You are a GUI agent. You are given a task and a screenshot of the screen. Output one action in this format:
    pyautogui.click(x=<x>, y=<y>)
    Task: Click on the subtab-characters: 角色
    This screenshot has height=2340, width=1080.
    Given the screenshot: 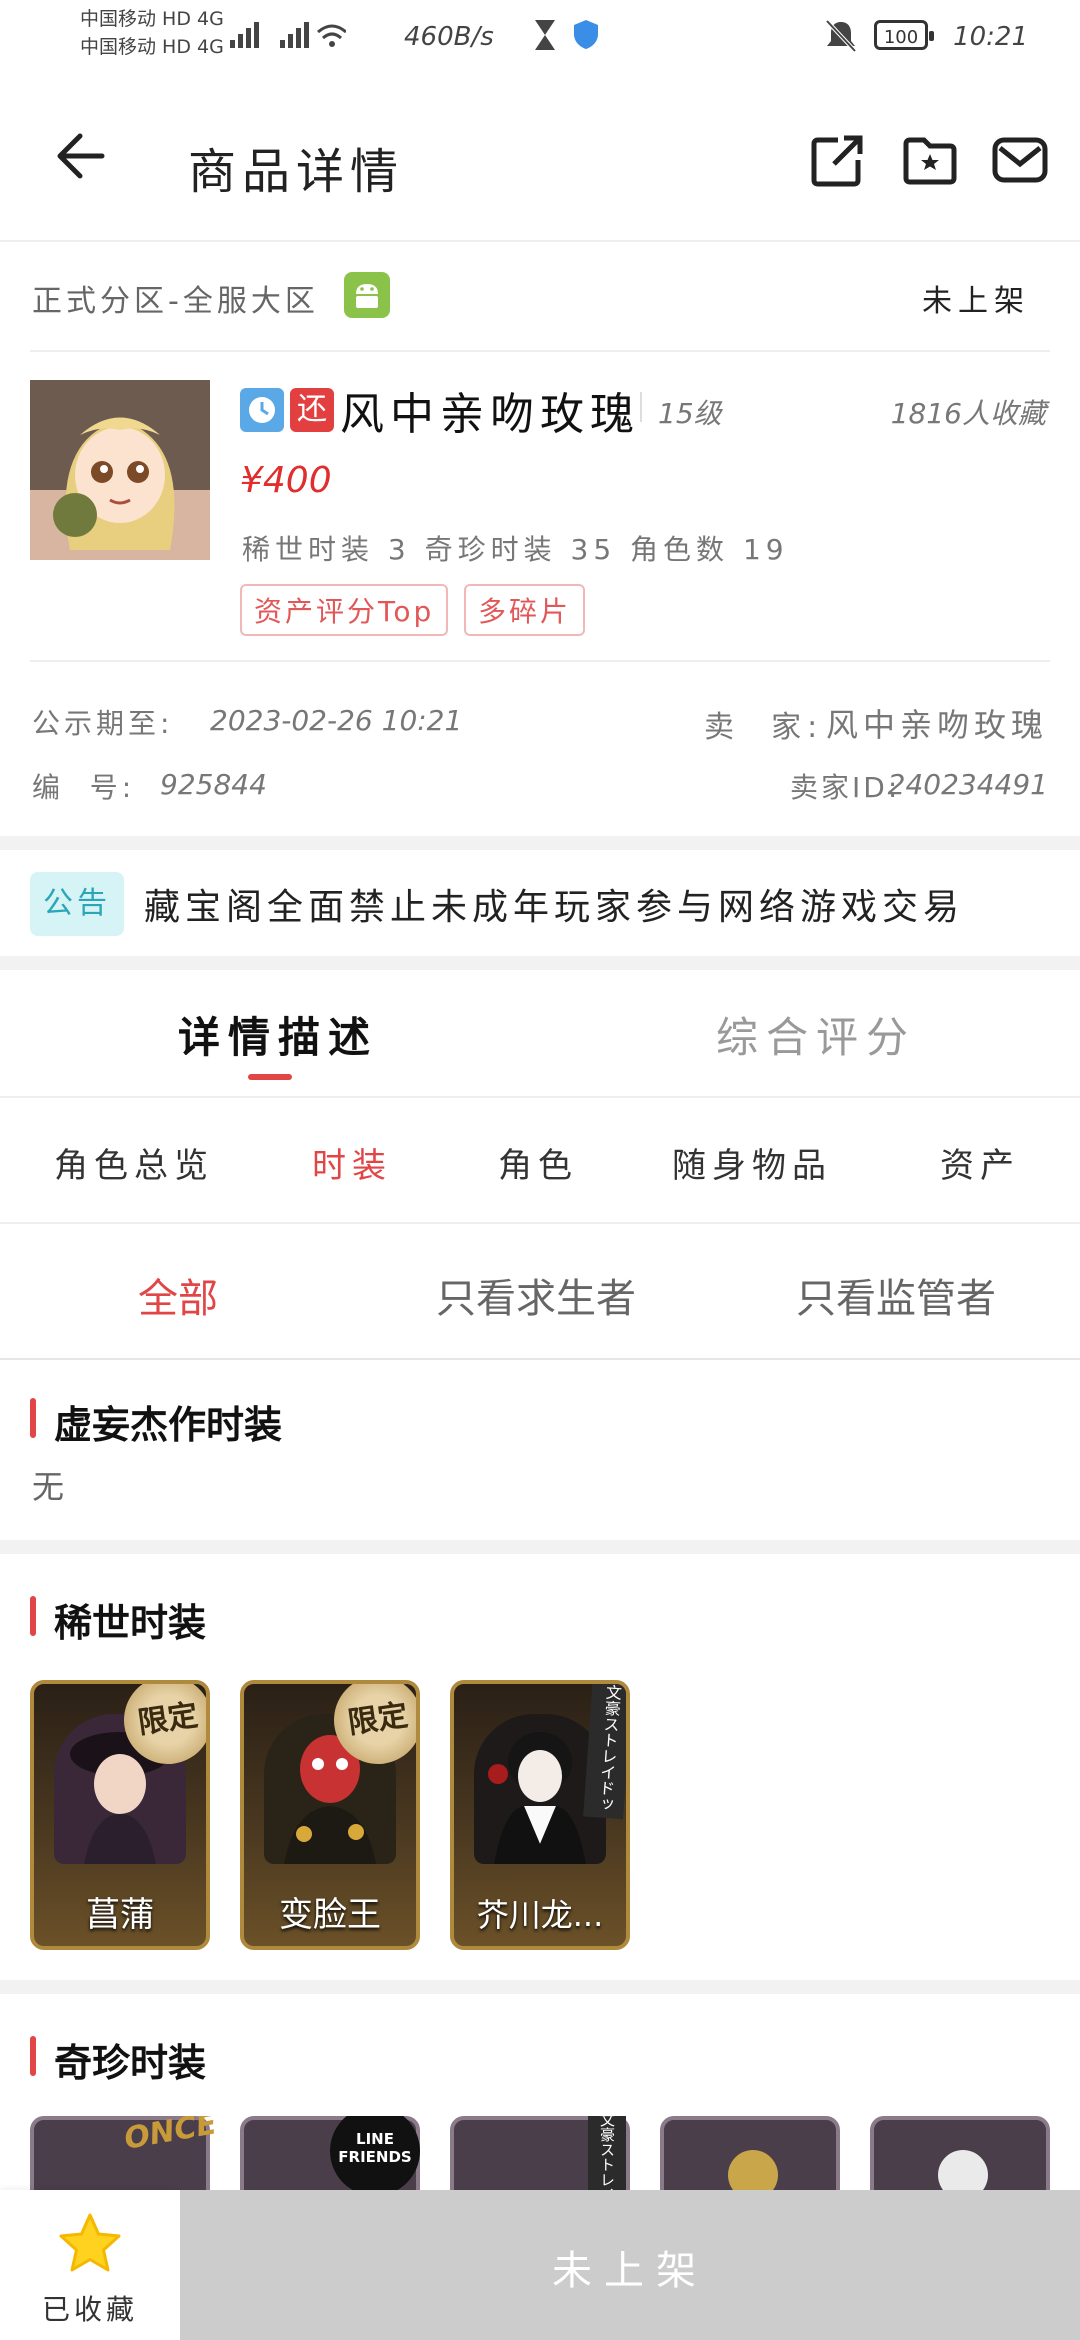 What is the action you would take?
    pyautogui.click(x=538, y=1162)
    